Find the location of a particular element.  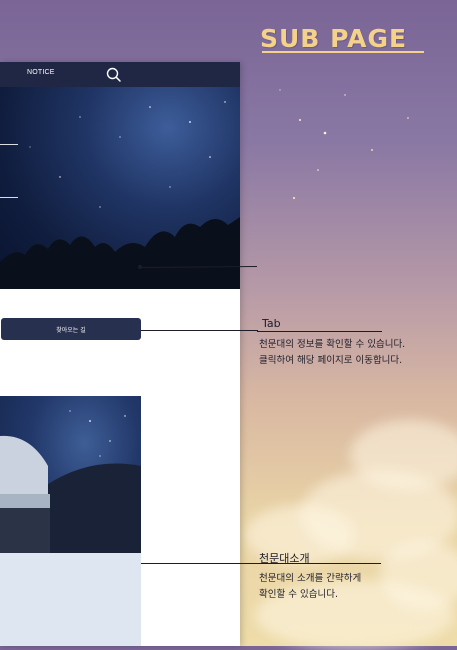

callout-intro-description: 천문대의 소개를 간략하게 확인할 수 있습니다. is located at coordinates (310, 586).